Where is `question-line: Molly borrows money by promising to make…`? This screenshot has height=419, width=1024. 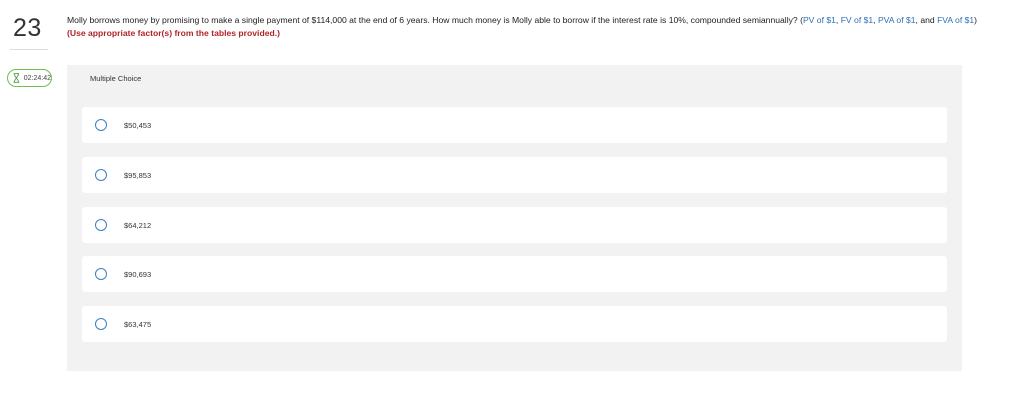 question-line: Molly borrows money by promising to make… is located at coordinates (544, 20).